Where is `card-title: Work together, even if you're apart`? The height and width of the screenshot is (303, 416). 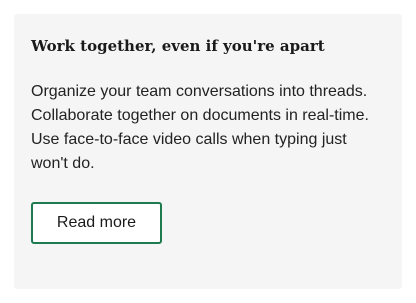
card-title: Work together, even if you're apart is located at coordinates (178, 46).